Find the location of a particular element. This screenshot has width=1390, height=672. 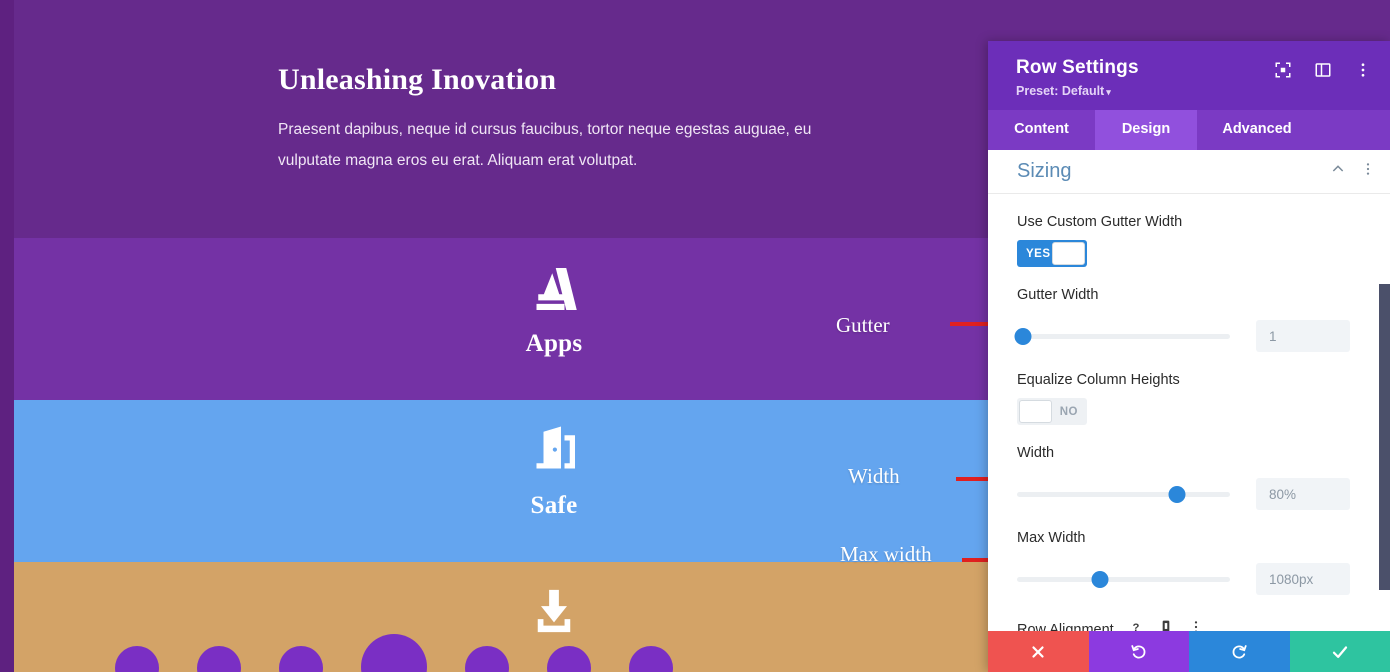

hero-title: Unleashing Inovation is located at coordinates (417, 79).